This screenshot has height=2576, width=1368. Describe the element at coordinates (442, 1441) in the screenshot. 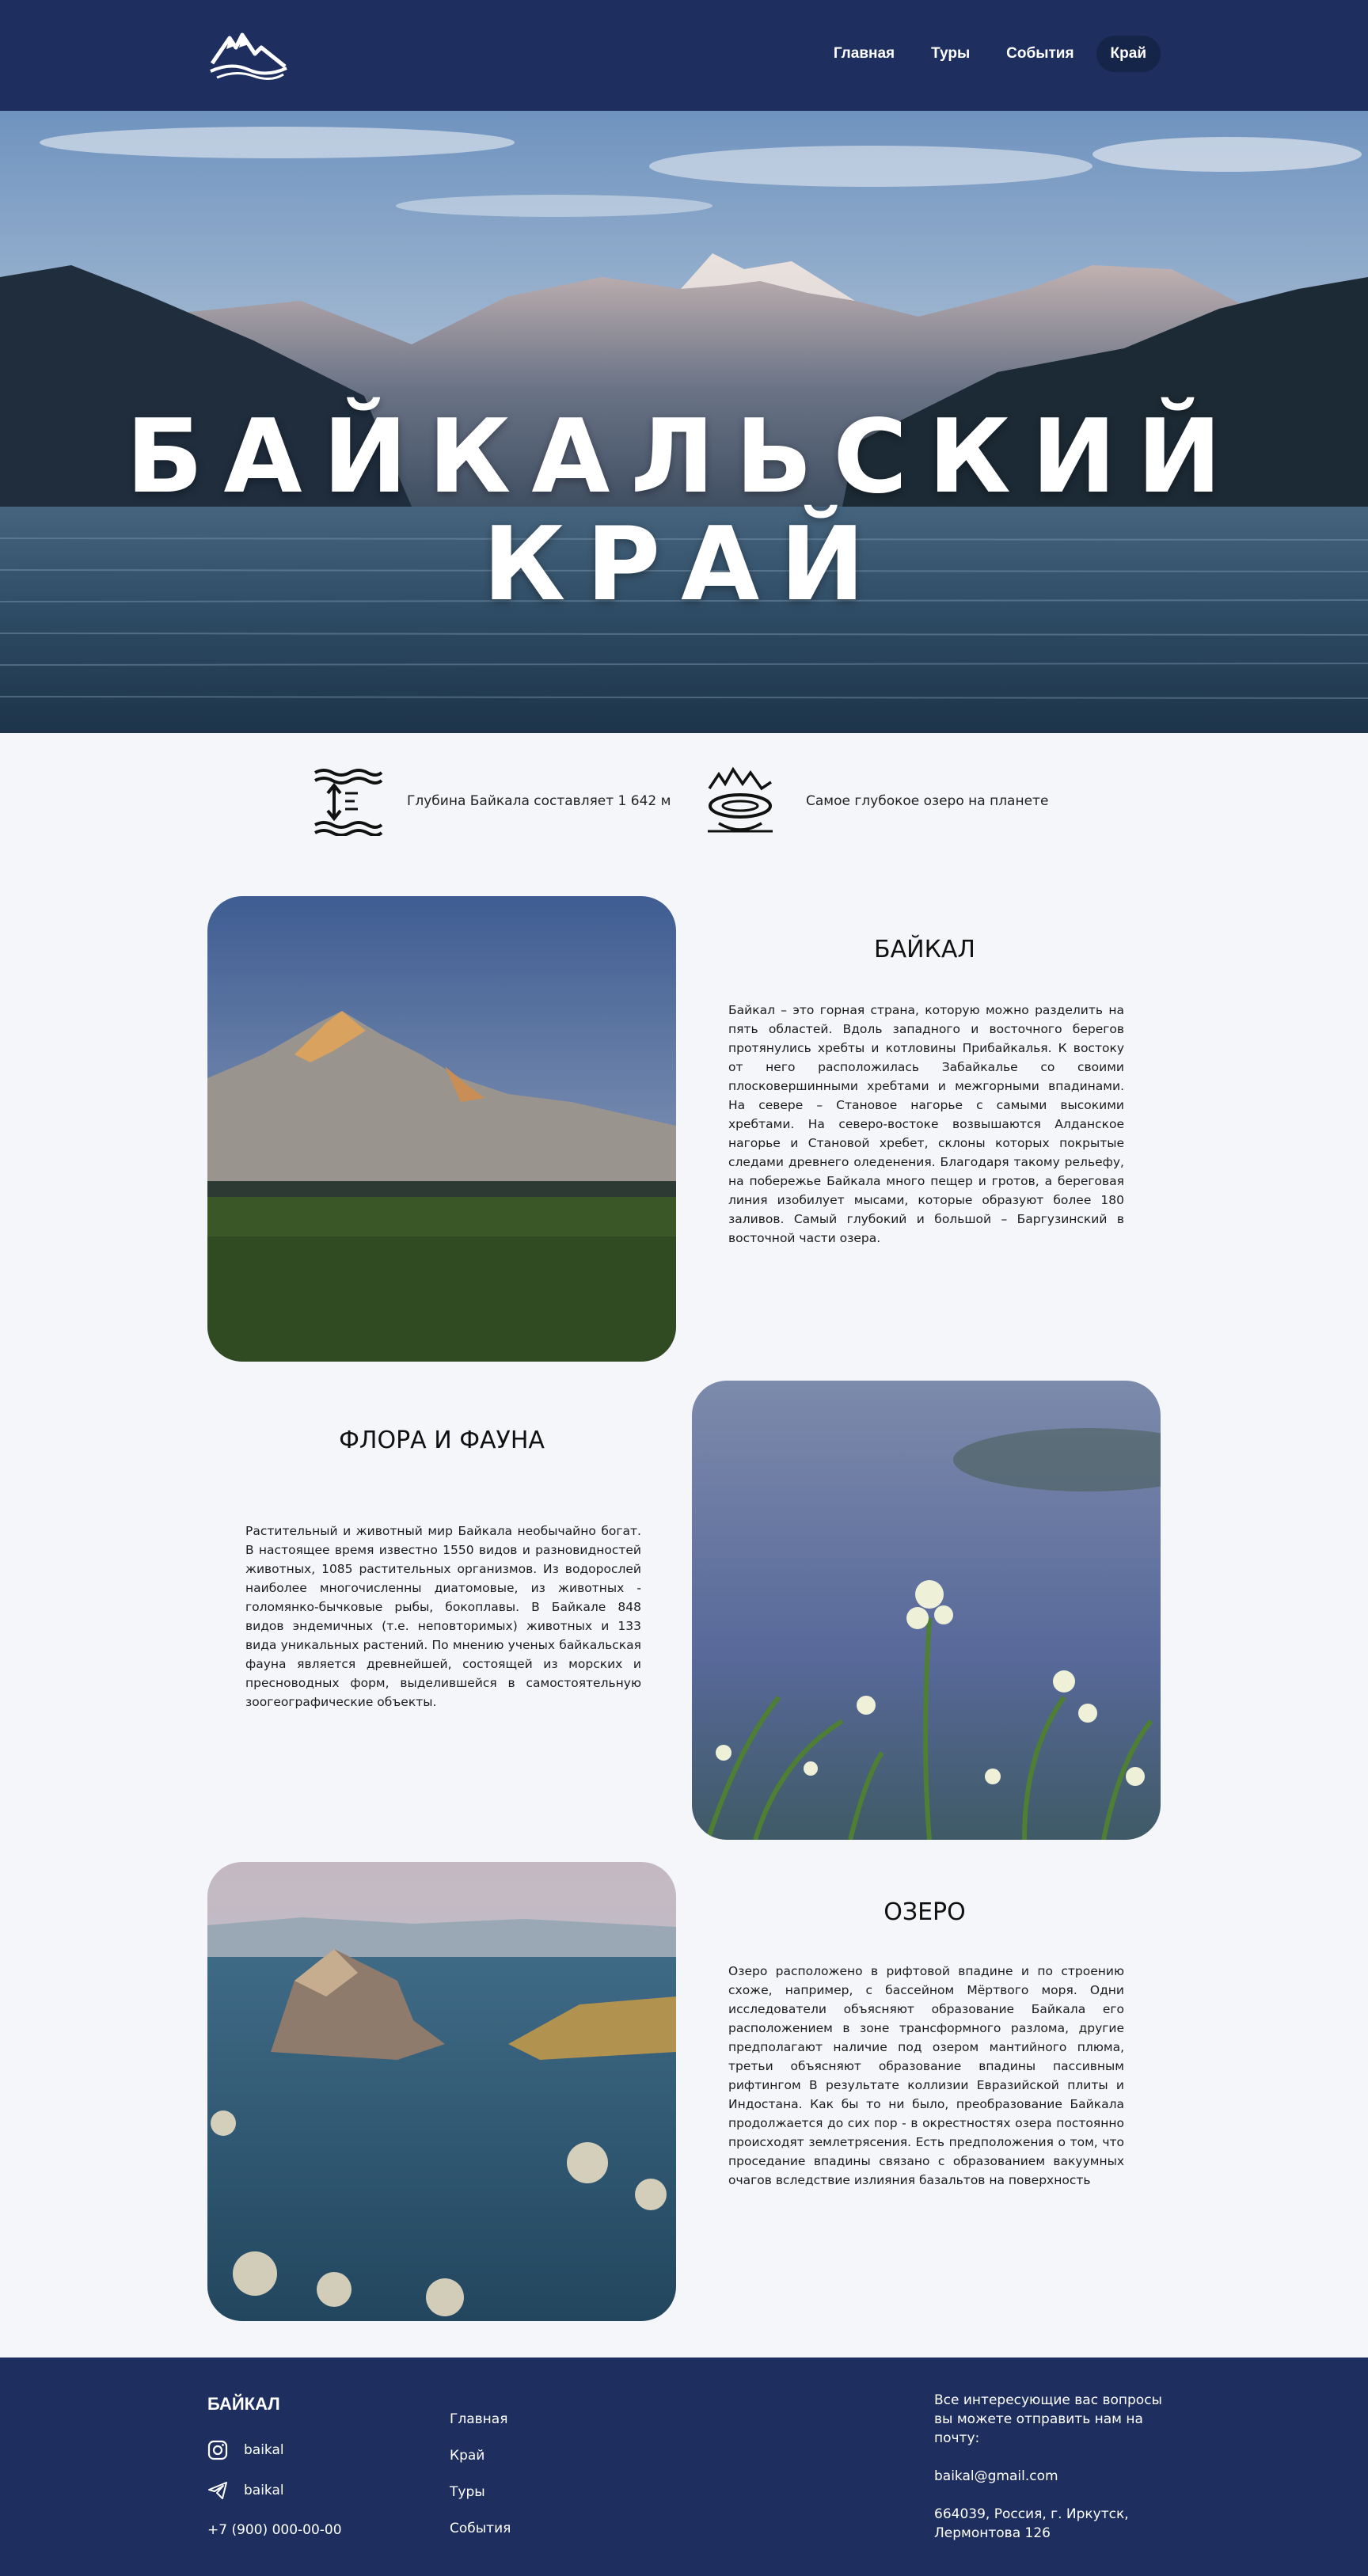

I see `flora-title: ФЛОРА И ФАУНА` at that location.